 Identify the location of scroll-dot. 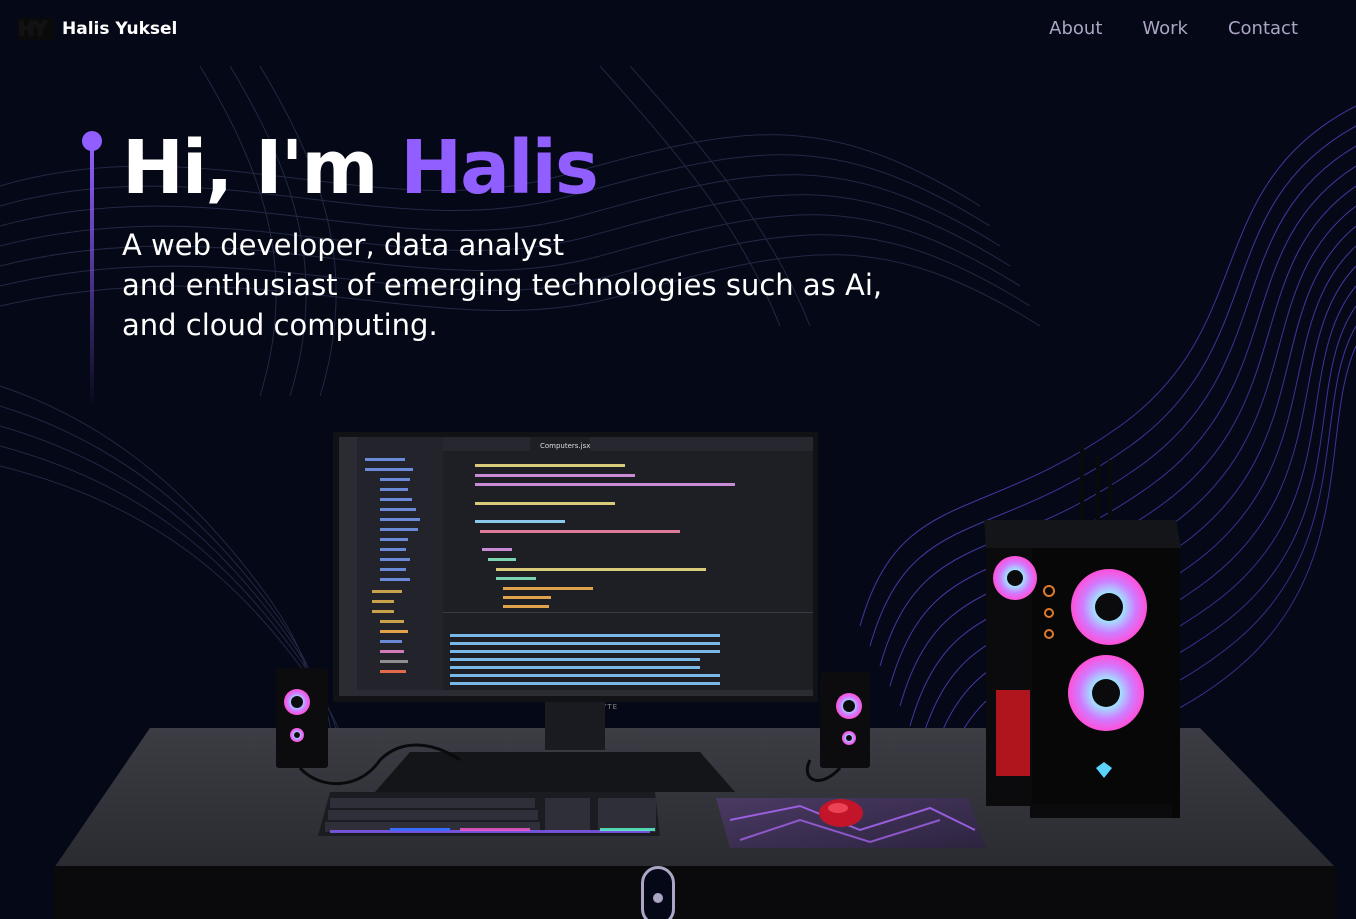
(658, 898).